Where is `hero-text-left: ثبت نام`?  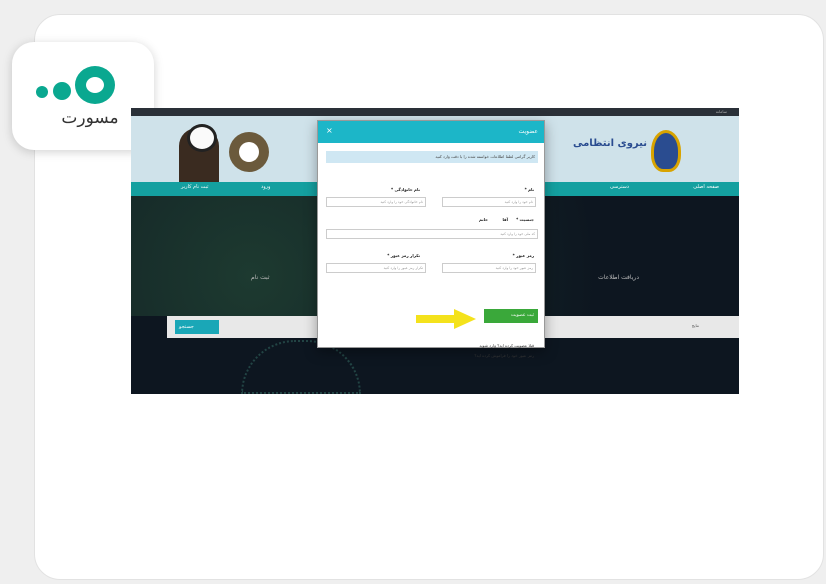 hero-text-left: ثبت نام is located at coordinates (260, 277).